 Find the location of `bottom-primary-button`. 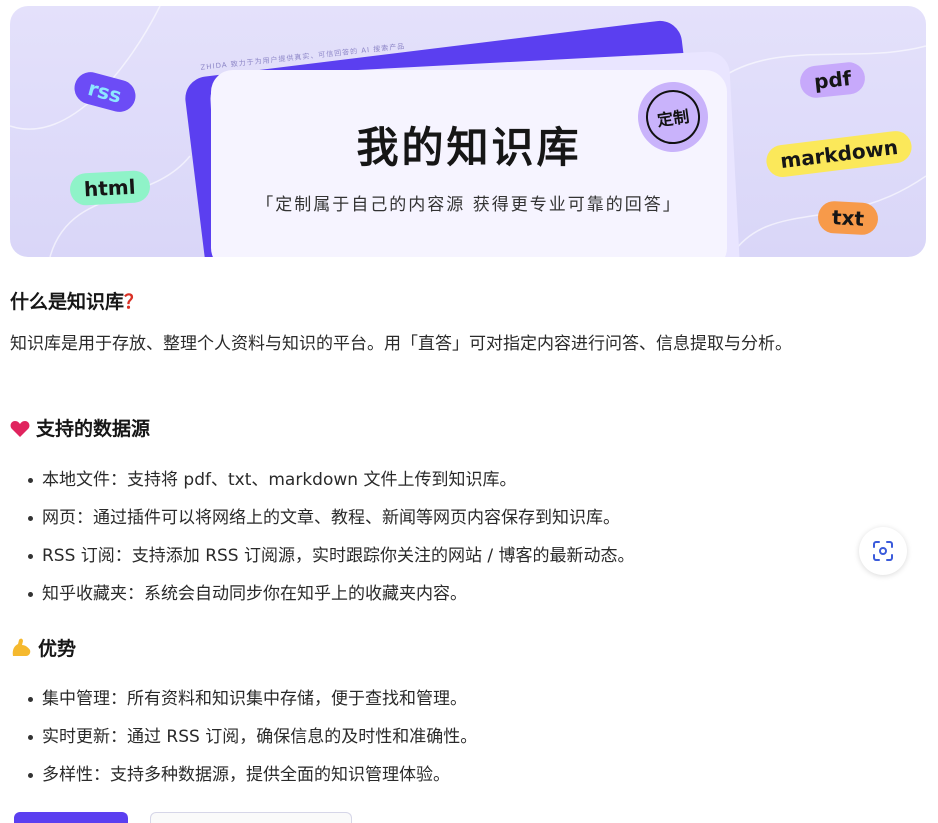

bottom-primary-button is located at coordinates (71, 817).